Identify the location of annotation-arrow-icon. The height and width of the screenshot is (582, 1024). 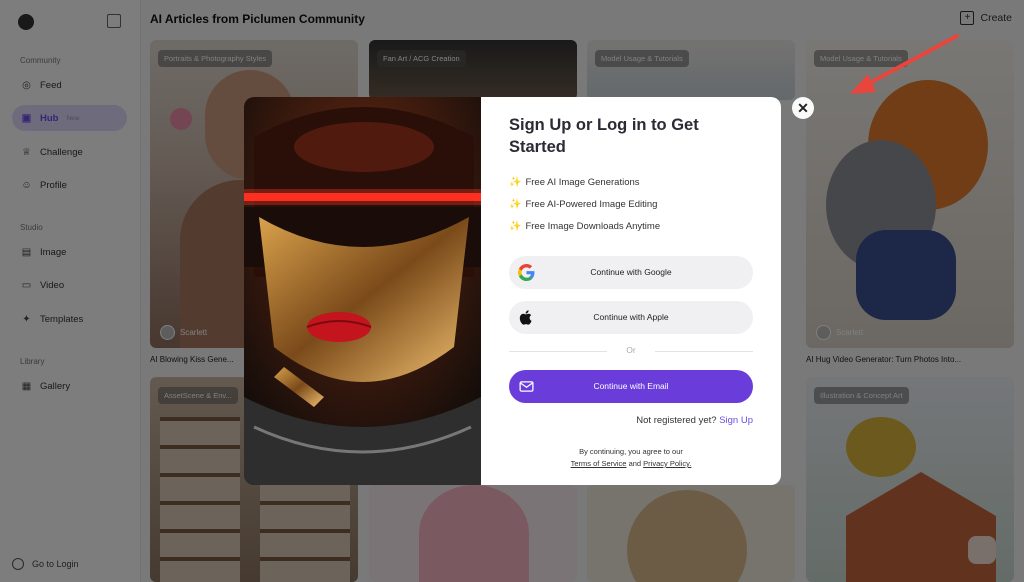
(904, 64).